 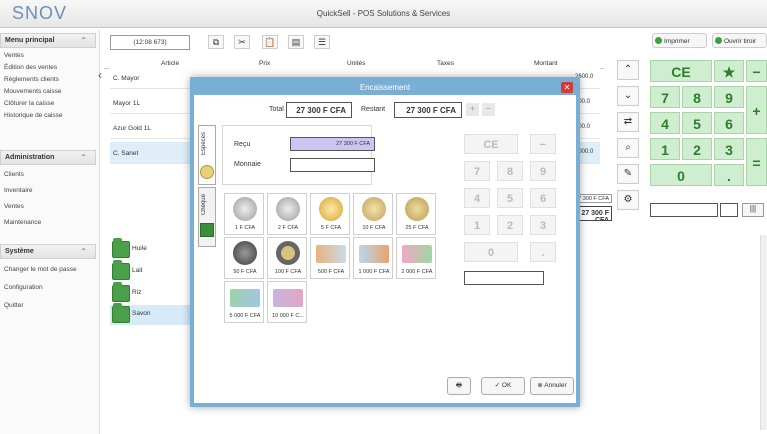 What do you see at coordinates (756, 162) in the screenshot?
I see `keypad-equals: =` at bounding box center [756, 162].